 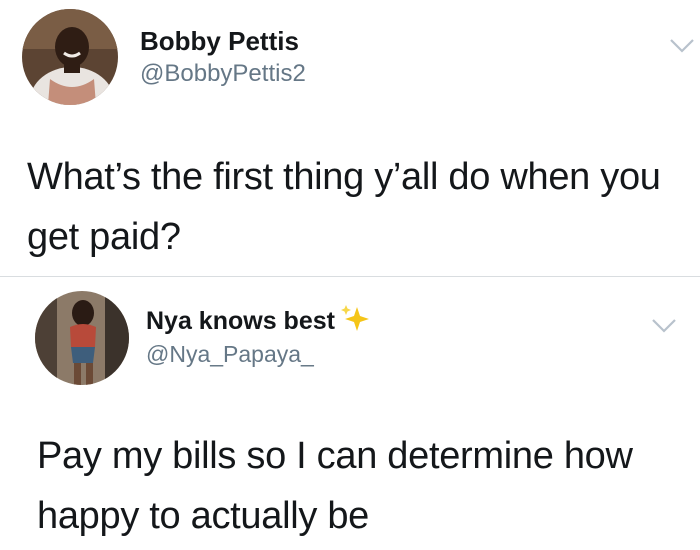 I want to click on name-row: Nya knows best, so click(x=258, y=320).